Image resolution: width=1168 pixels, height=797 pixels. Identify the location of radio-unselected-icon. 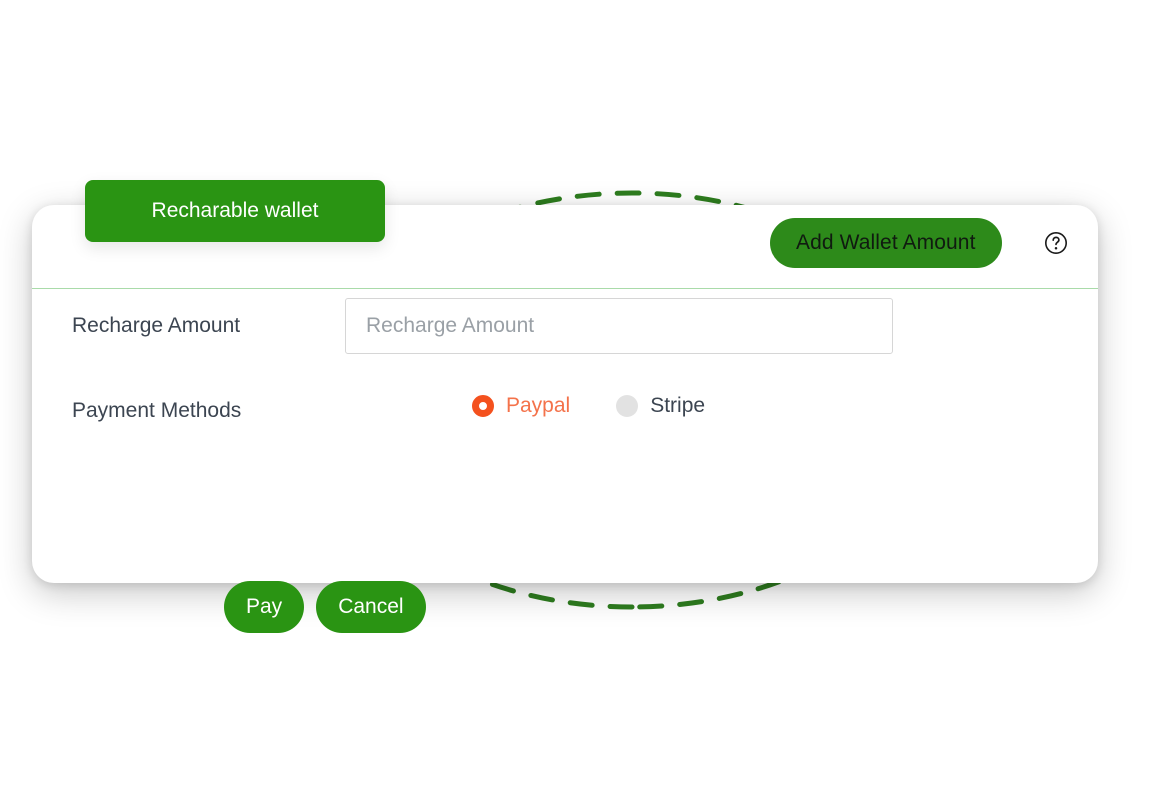
(627, 406).